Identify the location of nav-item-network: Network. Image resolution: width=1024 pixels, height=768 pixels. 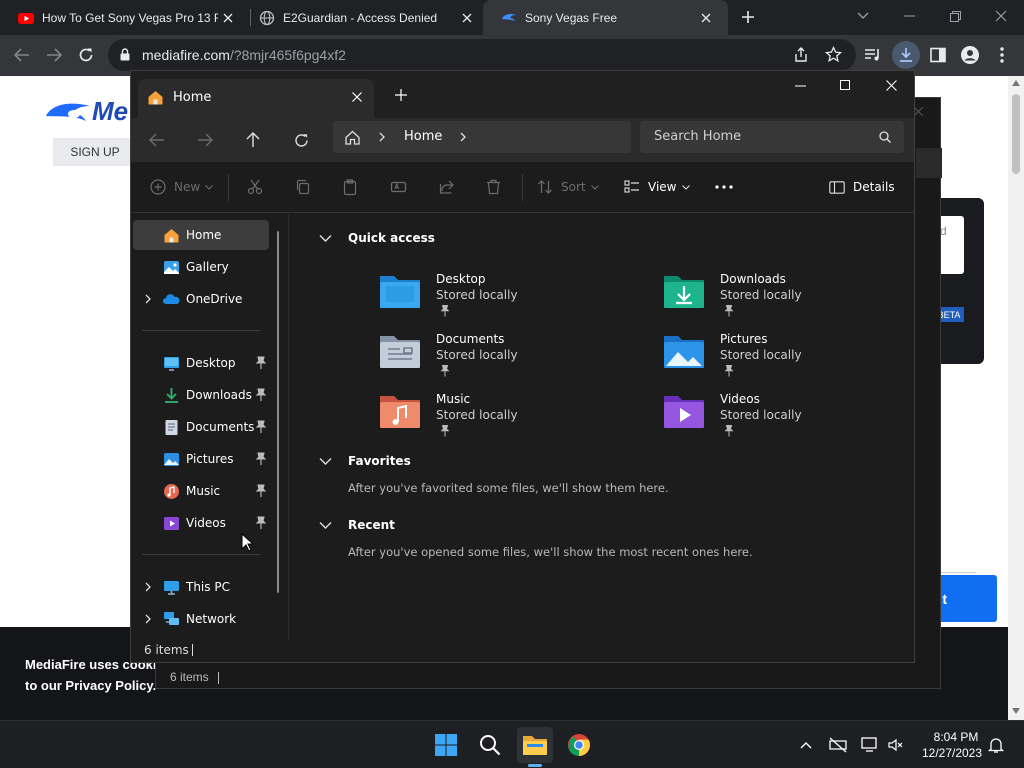
(201, 619).